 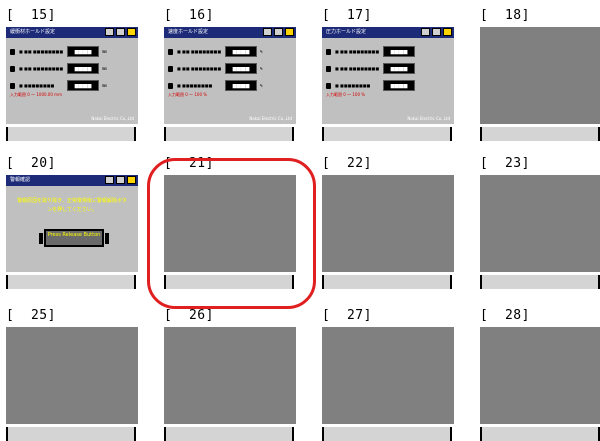 What do you see at coordinates (347, 163) in the screenshot?
I see `screen-number: [ 22]` at bounding box center [347, 163].